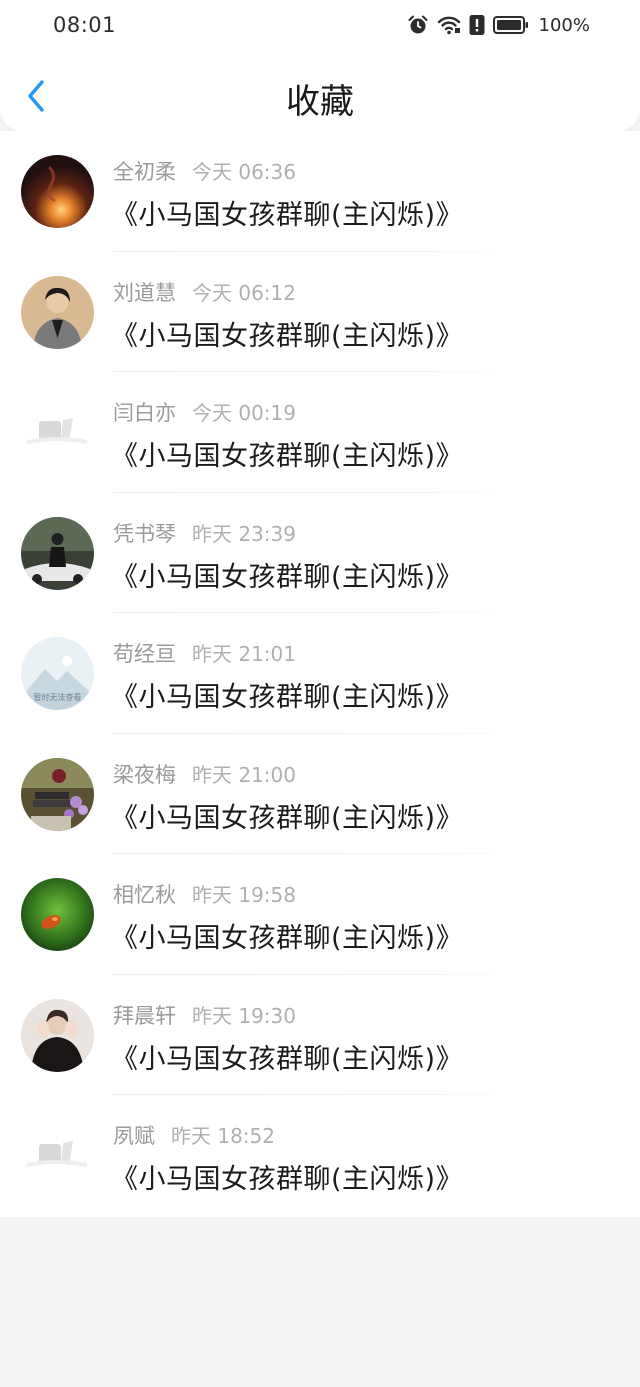  Describe the element at coordinates (244, 413) in the screenshot. I see `timestamp: 今天 00:19` at that location.